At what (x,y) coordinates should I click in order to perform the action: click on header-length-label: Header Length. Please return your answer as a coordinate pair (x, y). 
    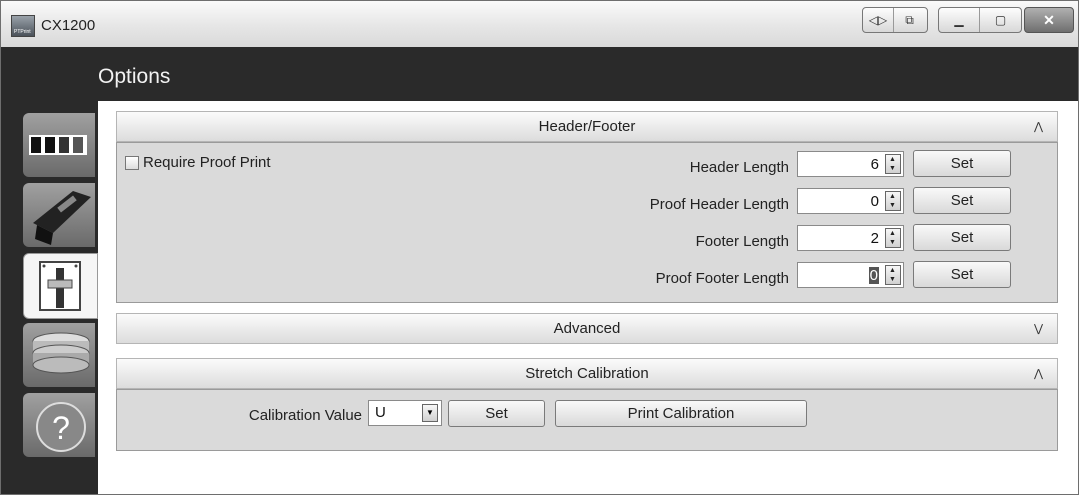
    Looking at the image, I should click on (739, 167).